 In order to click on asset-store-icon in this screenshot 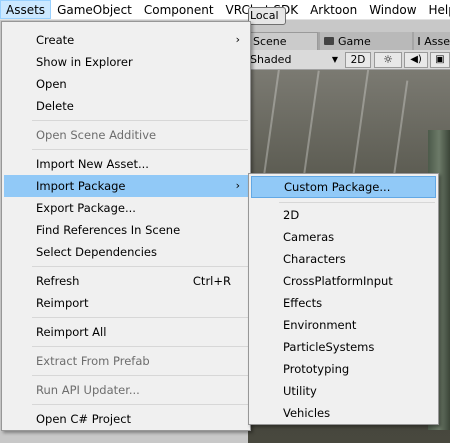, I will do `click(419, 41)`.